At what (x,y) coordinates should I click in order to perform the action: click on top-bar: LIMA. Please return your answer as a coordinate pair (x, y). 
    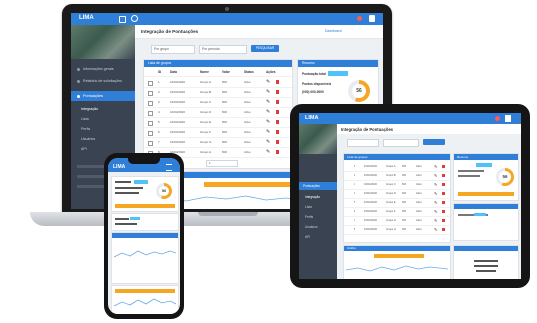
    Looking at the image, I should click on (227, 19).